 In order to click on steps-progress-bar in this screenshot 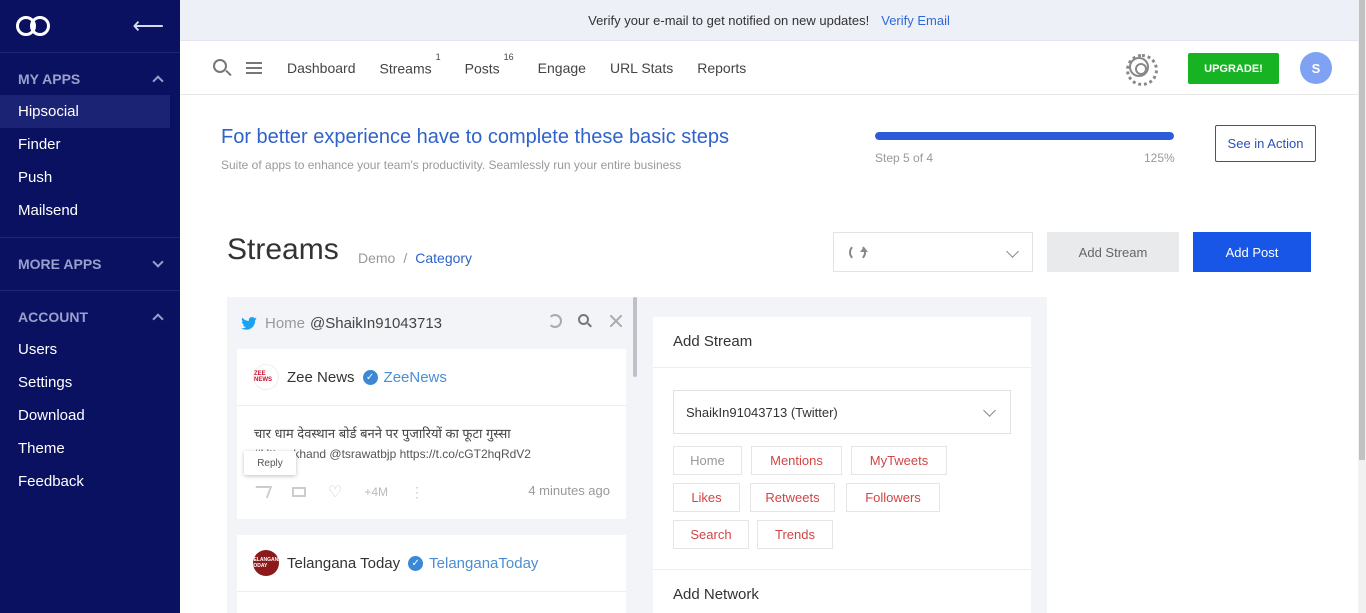, I will do `click(1024, 136)`.